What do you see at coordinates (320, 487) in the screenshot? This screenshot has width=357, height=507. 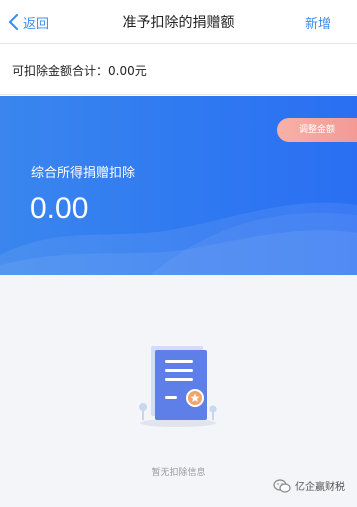 I see `watermark-text: 亿企赢财税` at bounding box center [320, 487].